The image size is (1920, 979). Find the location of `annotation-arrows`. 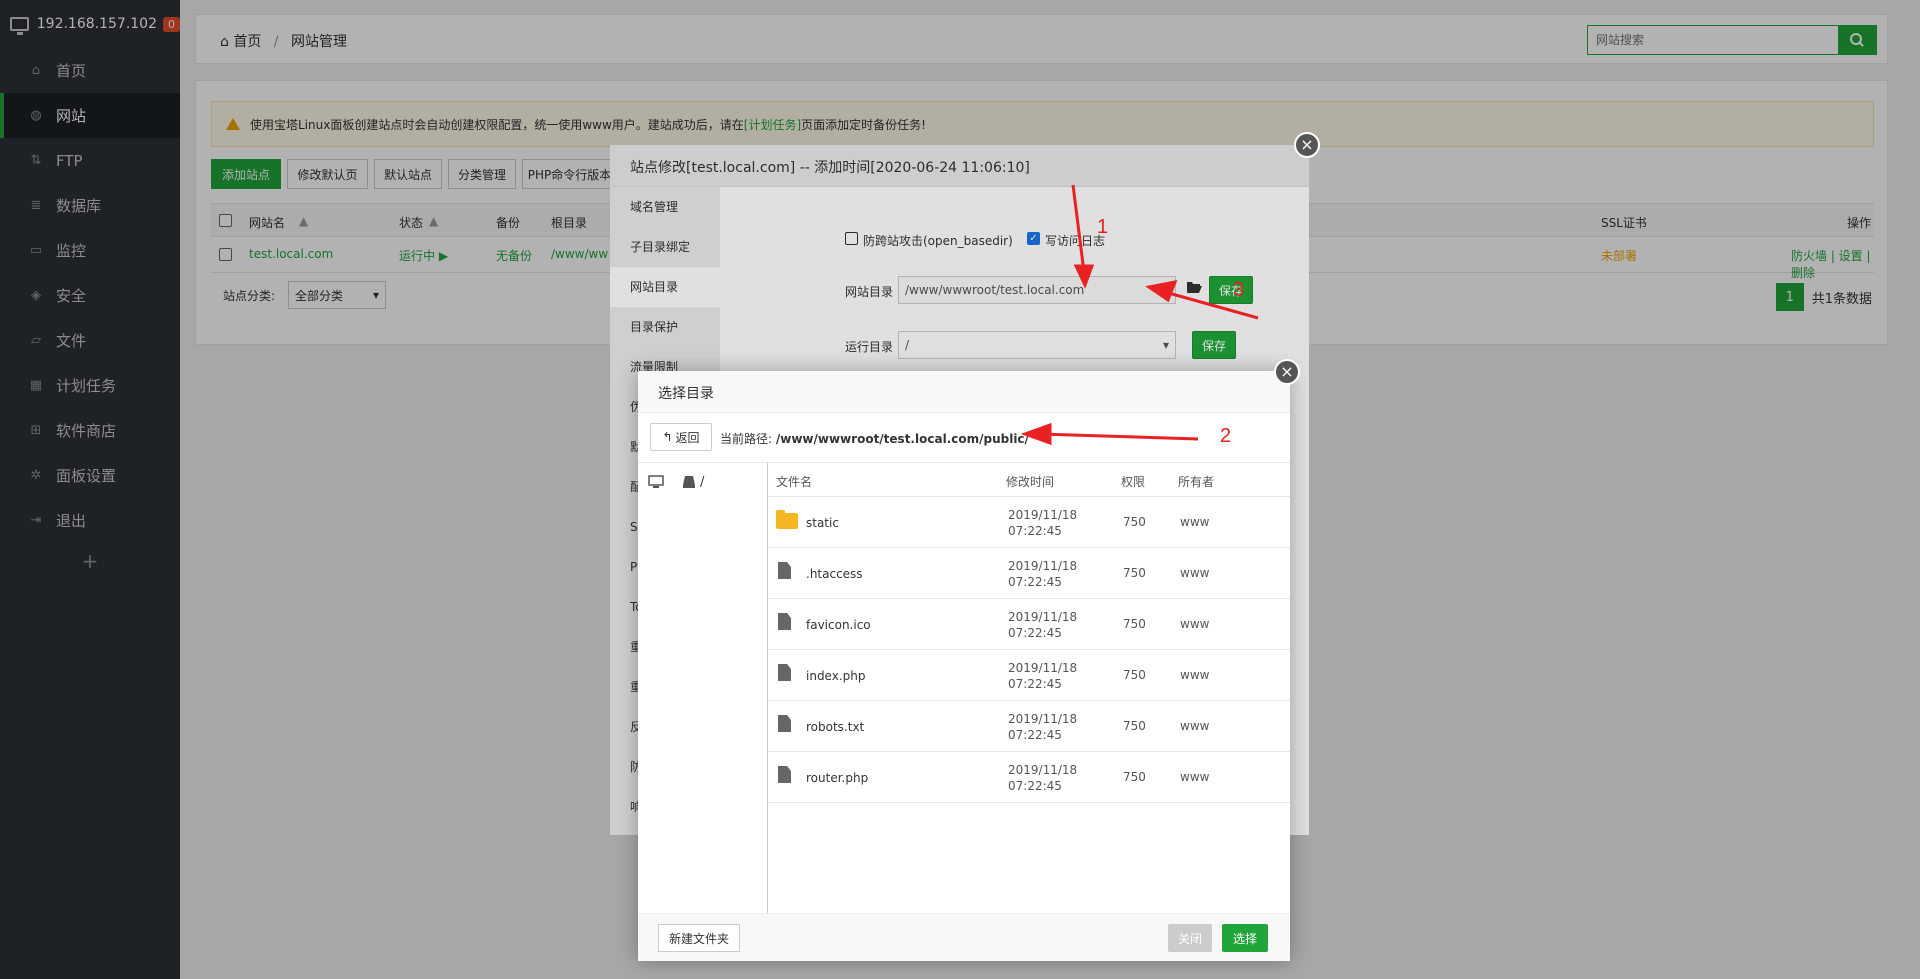

annotation-arrows is located at coordinates (1139, 315).